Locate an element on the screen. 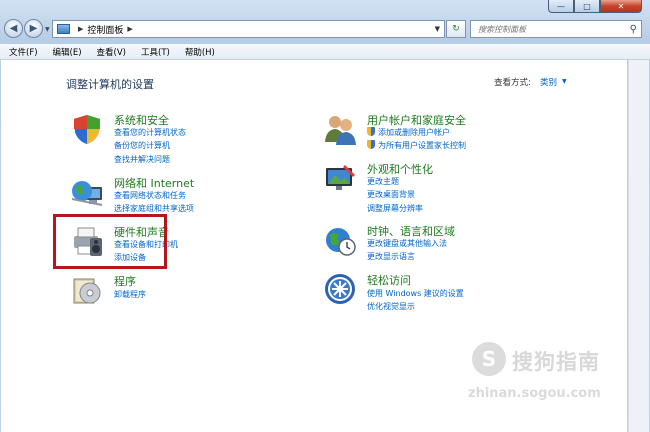 This screenshot has height=432, width=650. chevron-down-icon: ▼ is located at coordinates (564, 81).